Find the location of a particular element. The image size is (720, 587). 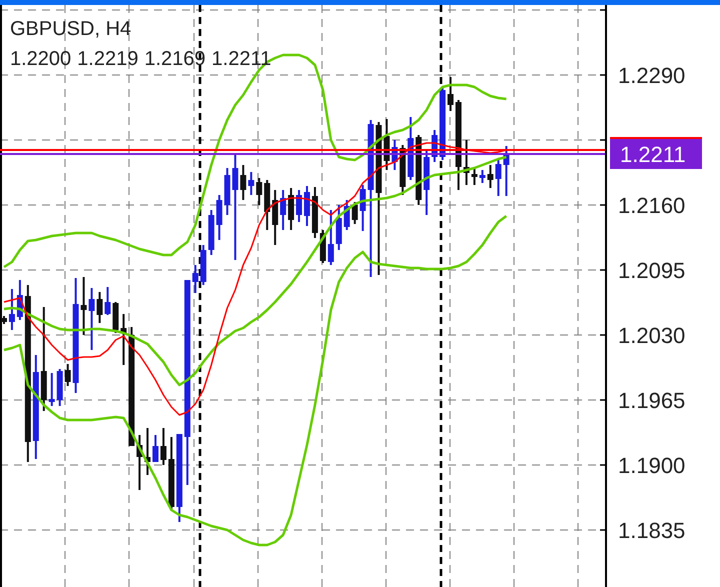

ohlc-value: 1.2219 is located at coordinates (107, 59).